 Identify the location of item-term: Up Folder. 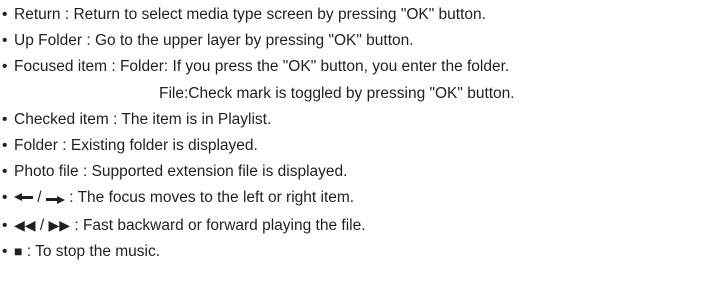
(48, 41).